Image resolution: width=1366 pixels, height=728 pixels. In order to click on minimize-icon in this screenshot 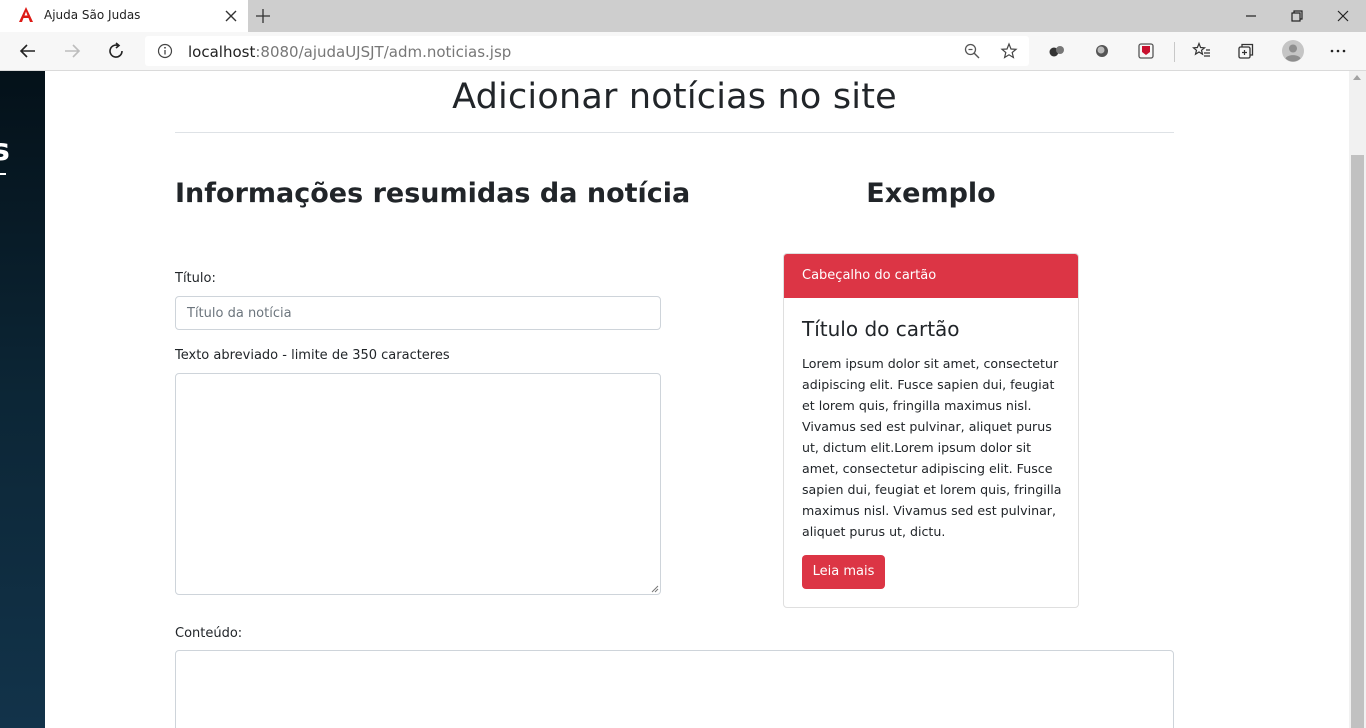, I will do `click(1251, 16)`.